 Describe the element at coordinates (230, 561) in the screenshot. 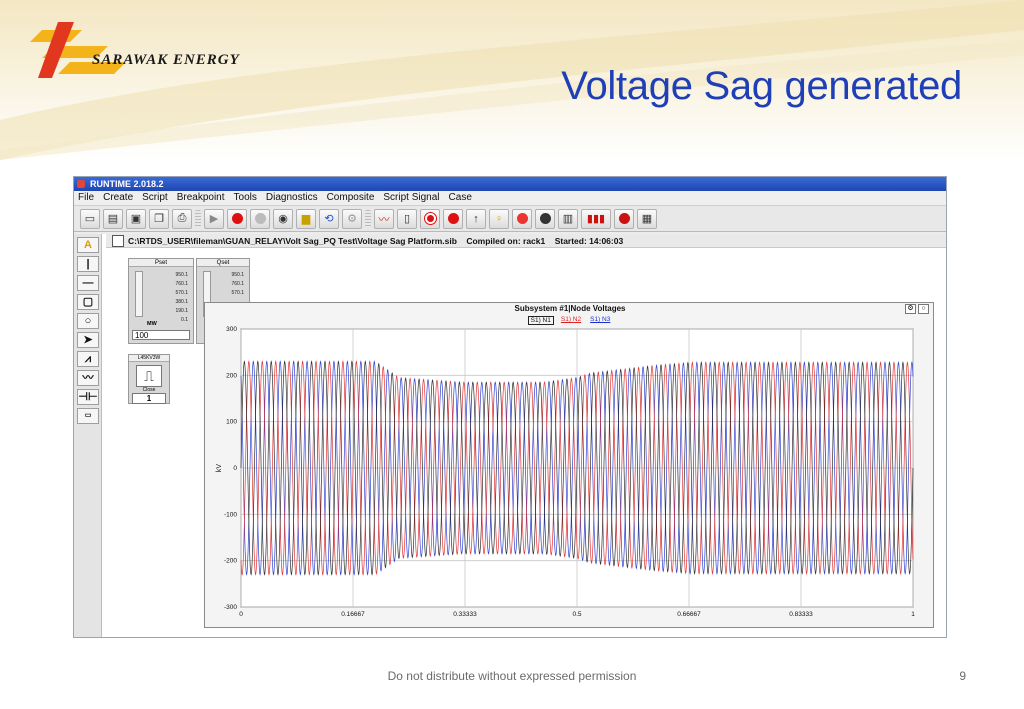

I see `y-tick-label: -200` at that location.